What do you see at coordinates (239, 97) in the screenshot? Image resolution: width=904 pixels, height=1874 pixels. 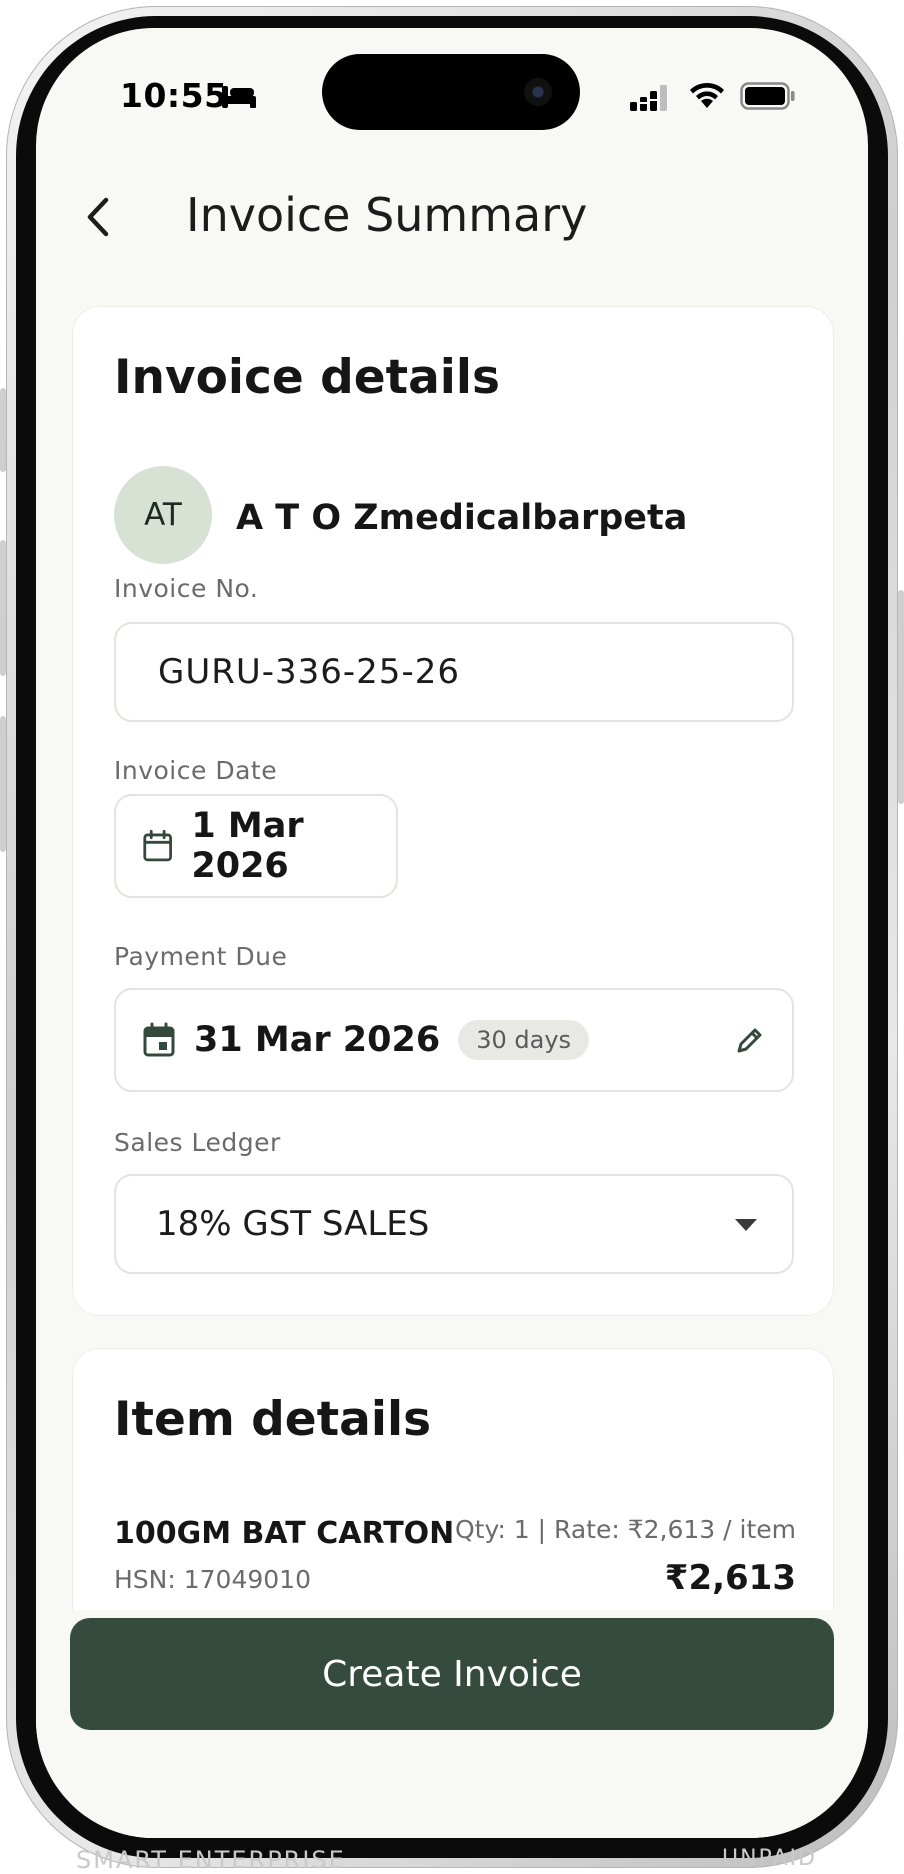 I see `sleep-focus-icon` at bounding box center [239, 97].